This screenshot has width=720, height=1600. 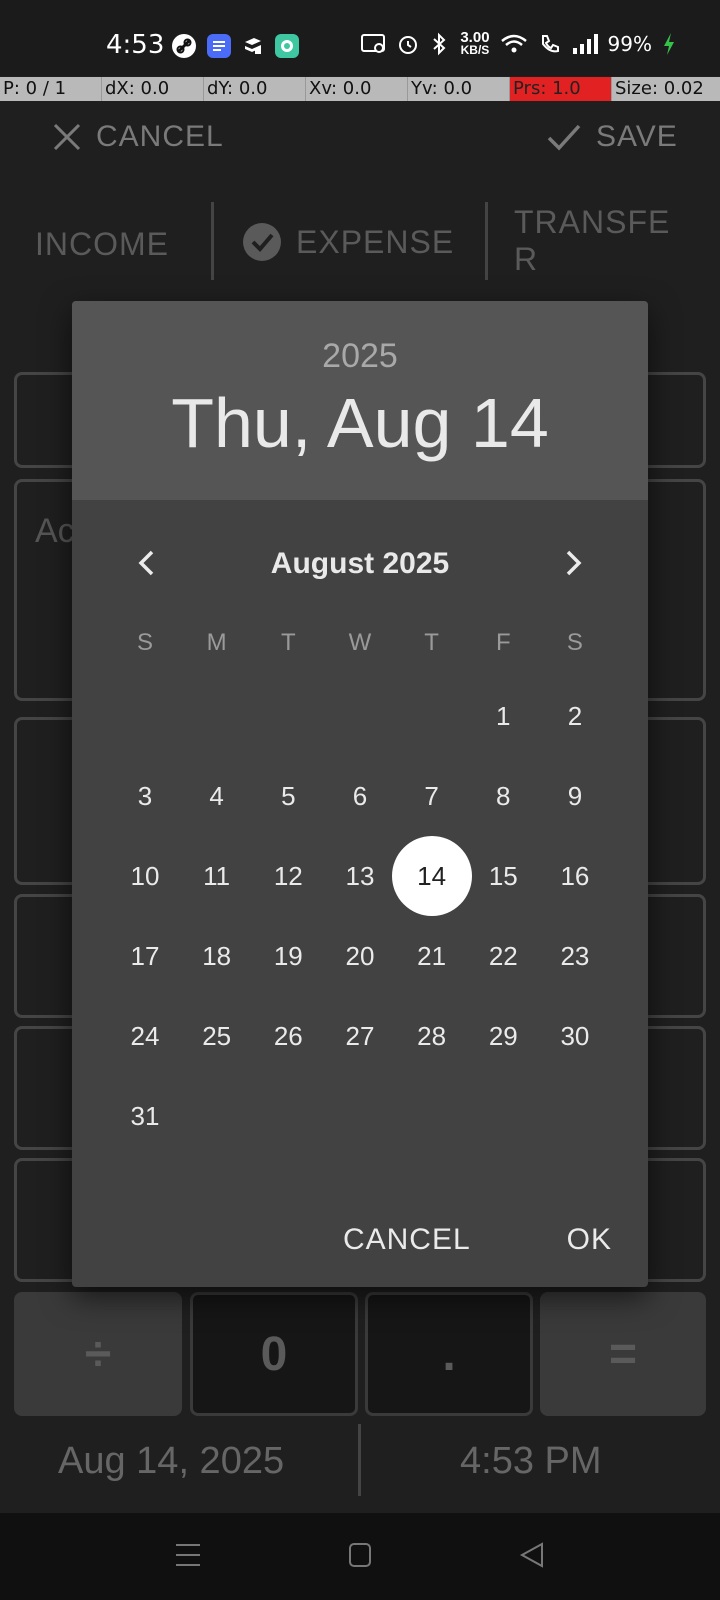 I want to click on tab-expense-label: EXPENSE, so click(x=375, y=241).